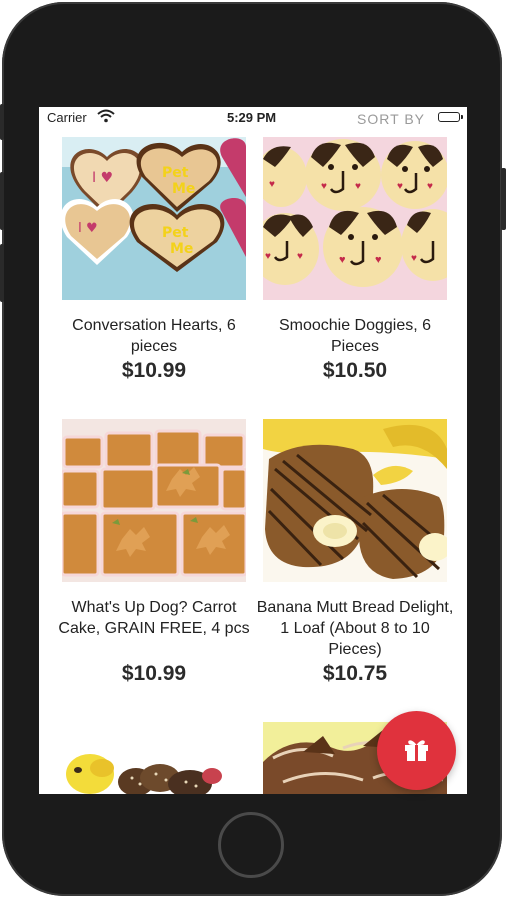  I want to click on product-price: $10.75, so click(355, 673).